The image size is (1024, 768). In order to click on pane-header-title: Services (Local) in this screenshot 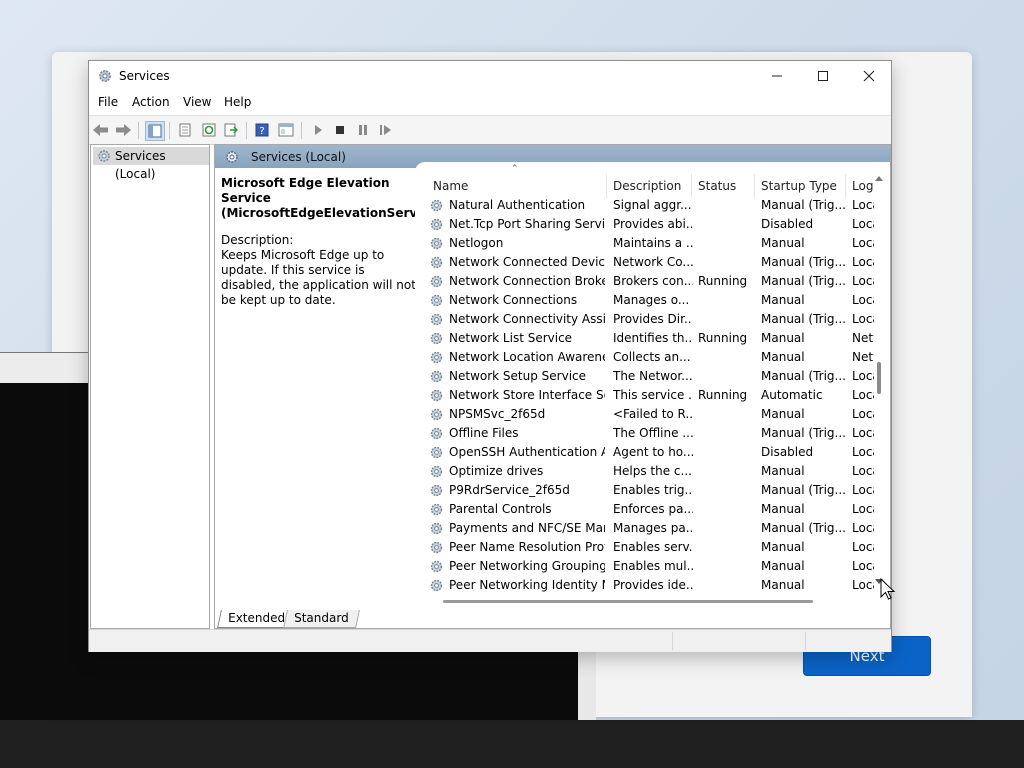, I will do `click(298, 157)`.